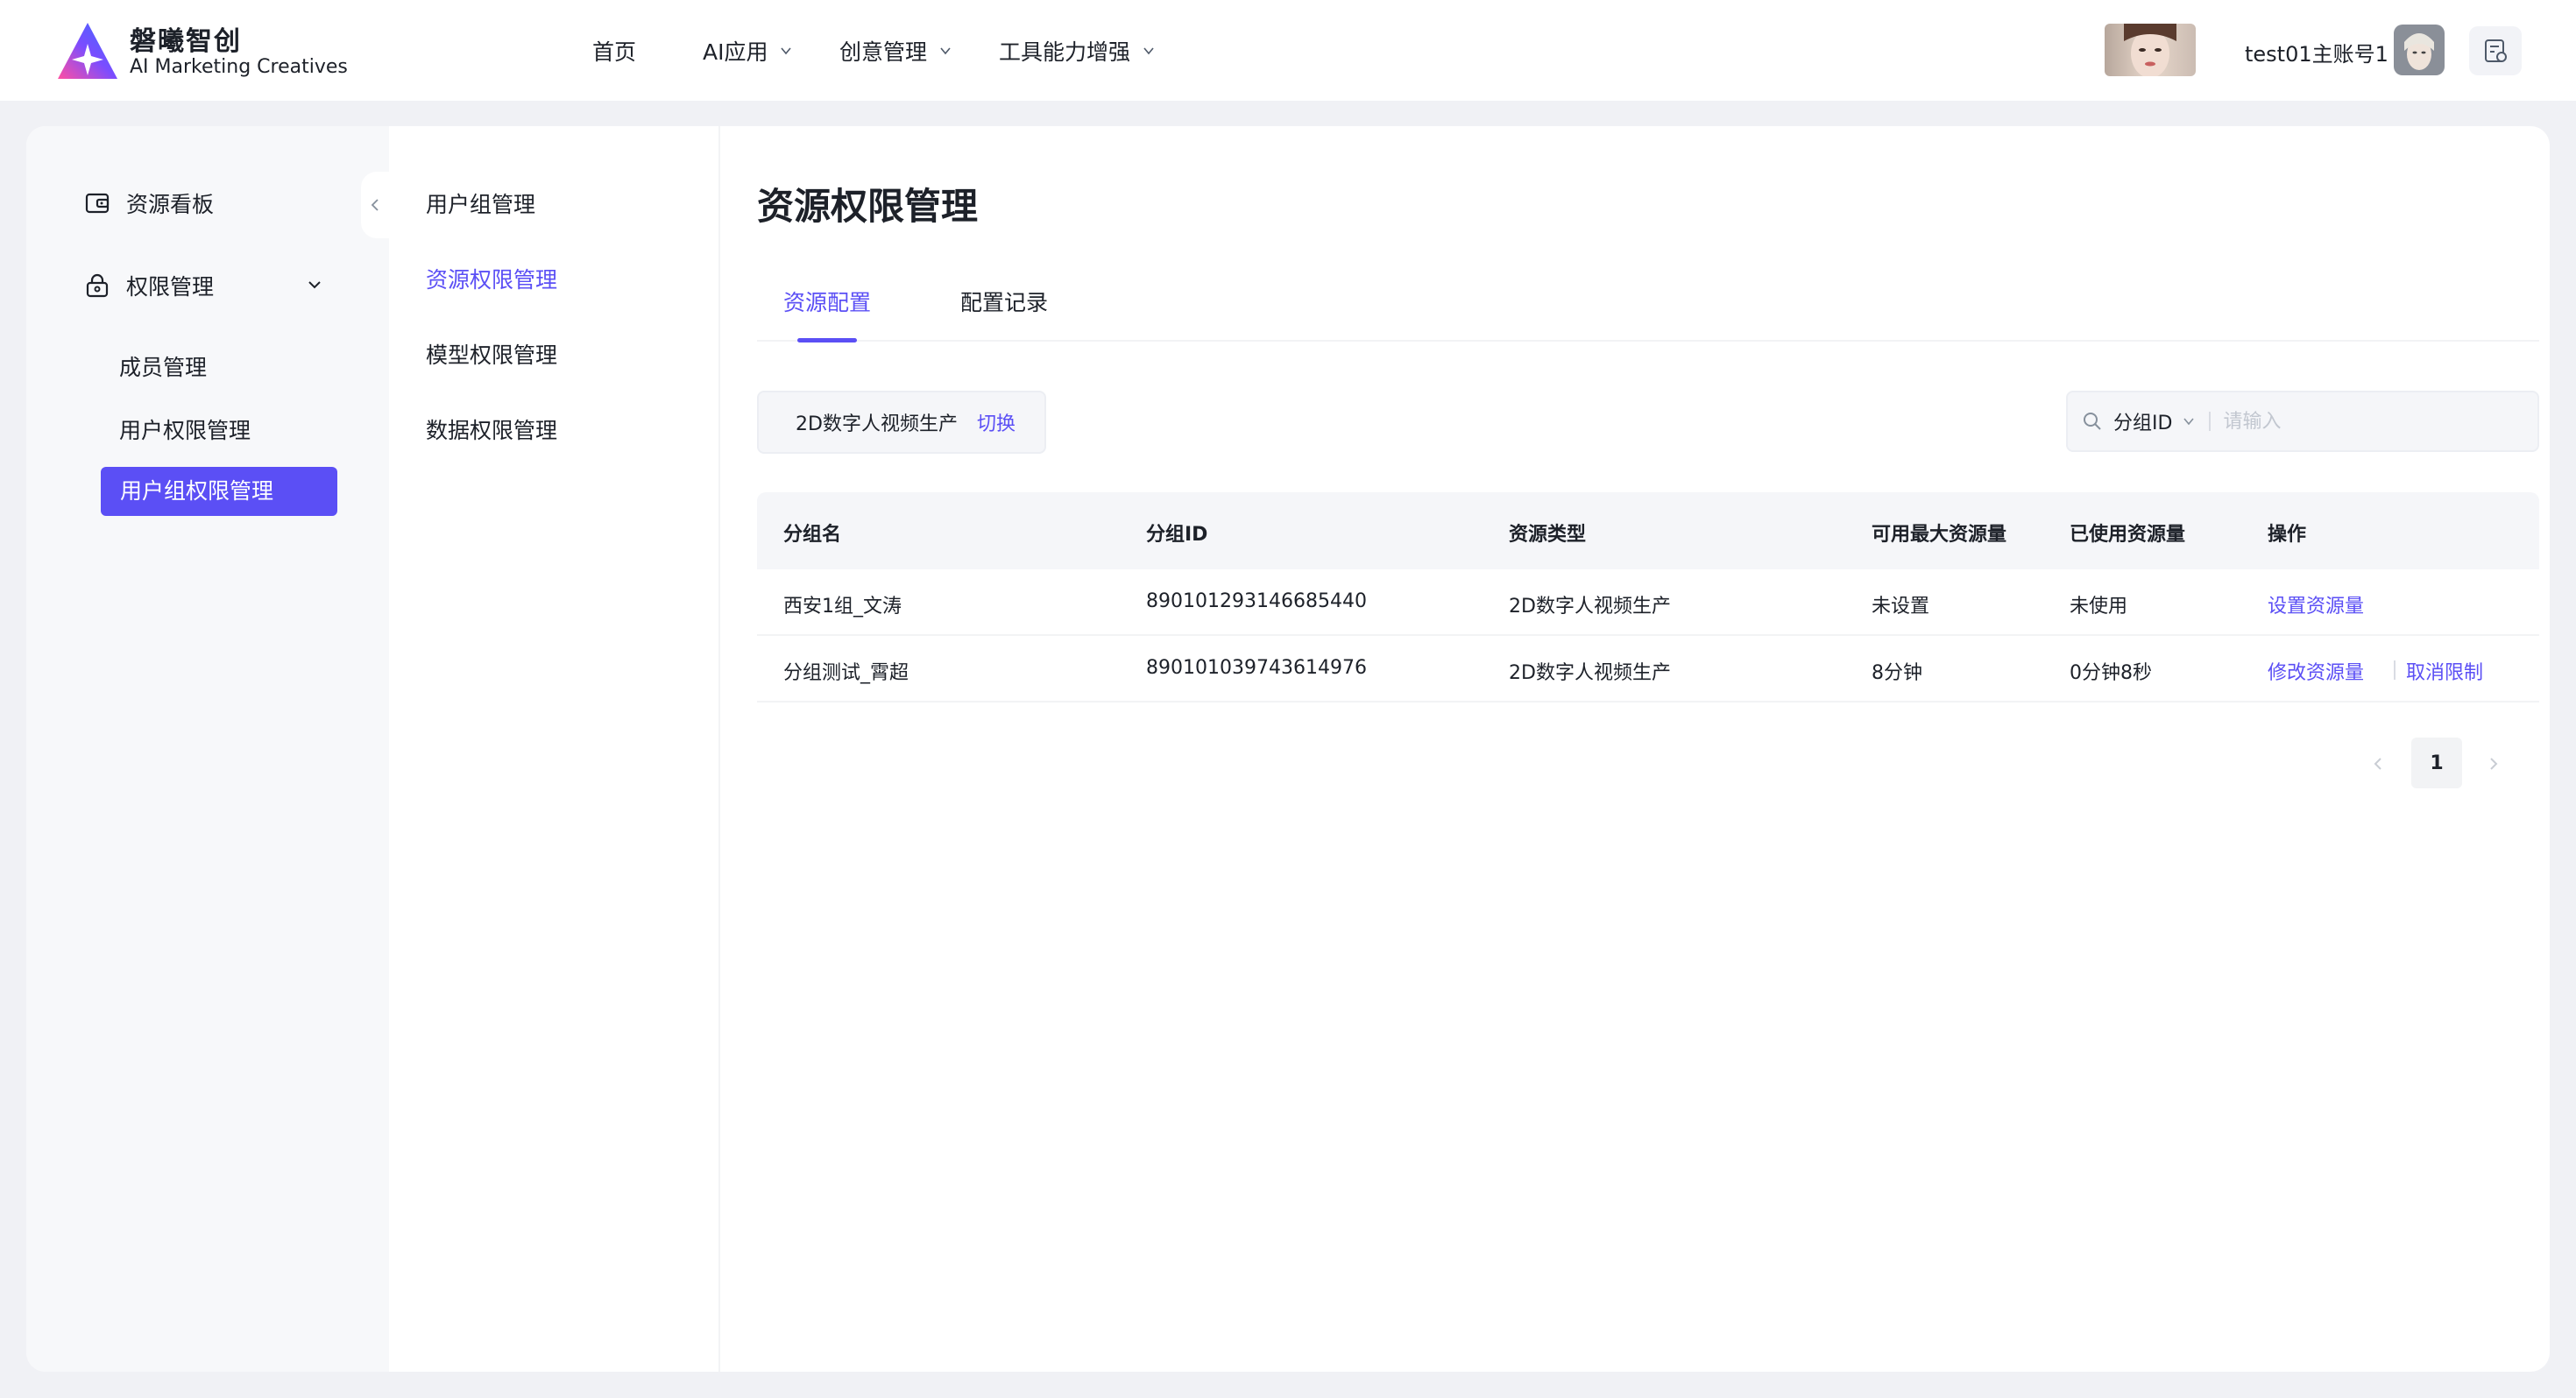 The image size is (2576, 1398). Describe the element at coordinates (1648, 530) in the screenshot. I see `table-header: 分组名 分组ID 资源类型 可用最大资源量 已使用资源量 操作` at that location.